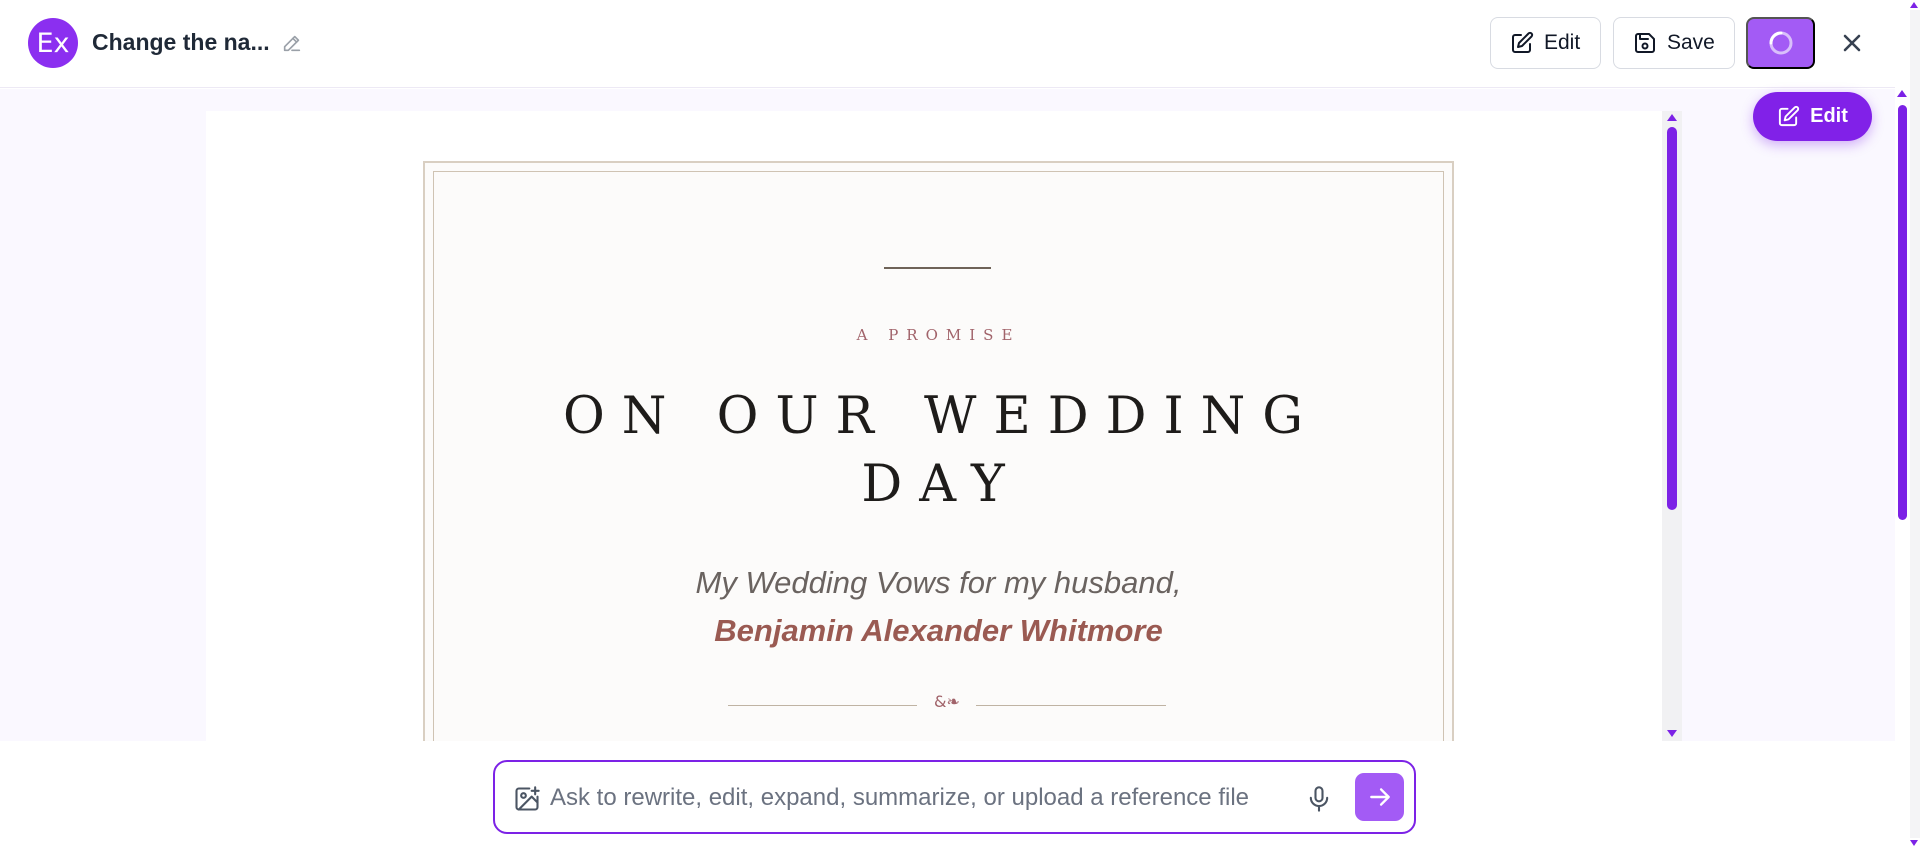 This screenshot has width=1921, height=852. I want to click on panel-scroll-up-icon, so click(1902, 93).